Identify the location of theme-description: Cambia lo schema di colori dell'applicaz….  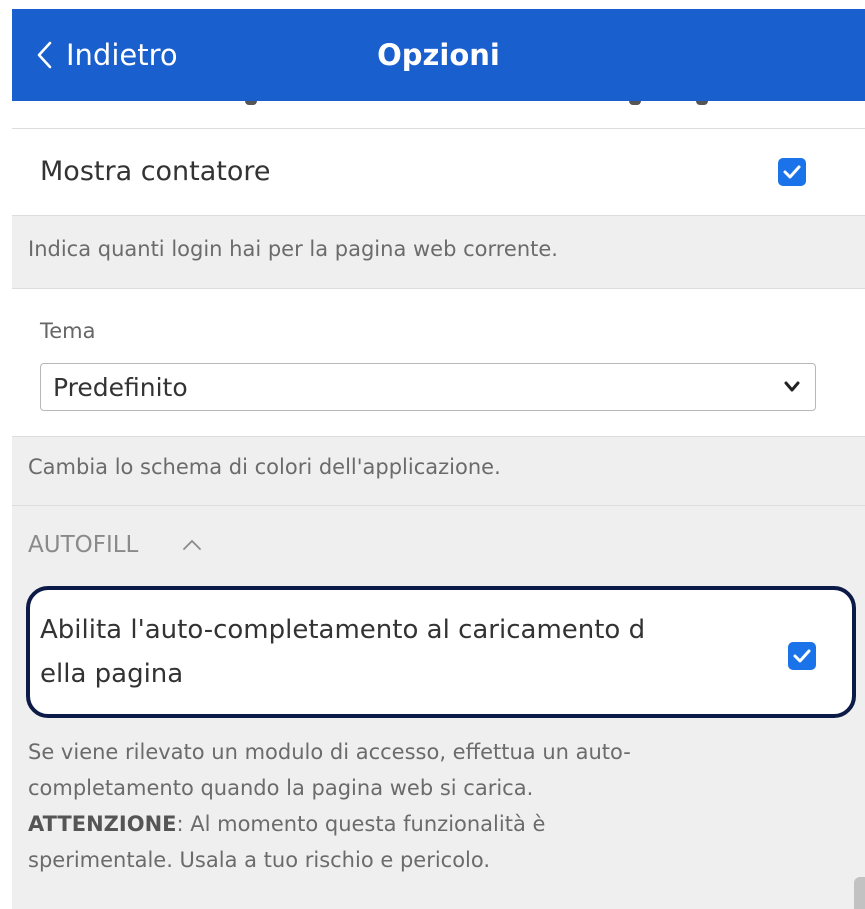
(264, 467).